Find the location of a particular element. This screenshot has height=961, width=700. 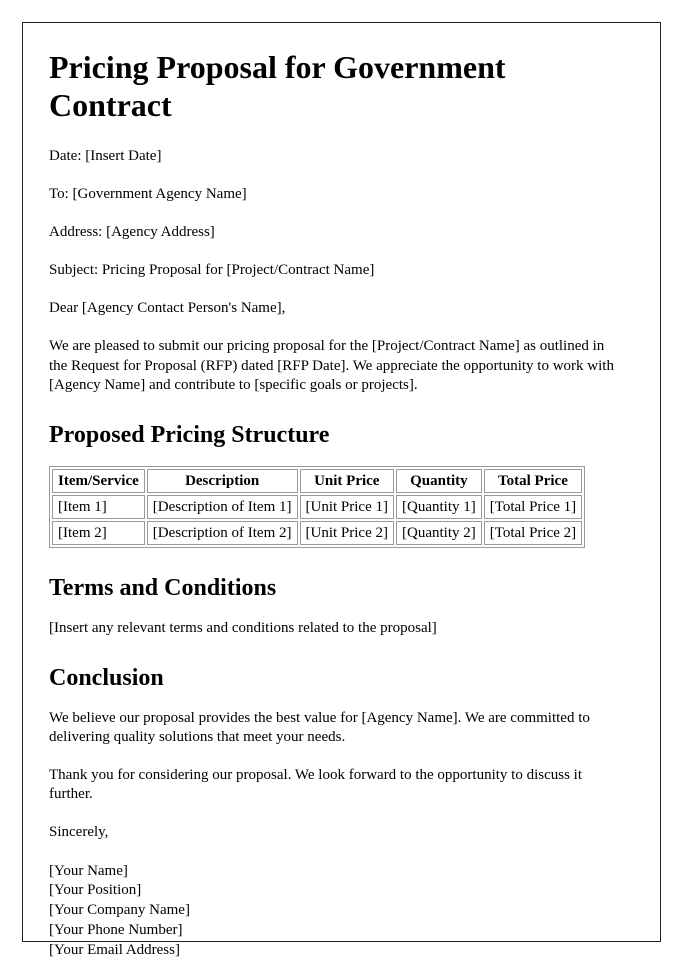

signature-line-company: [Your Company Name] is located at coordinates (119, 910).